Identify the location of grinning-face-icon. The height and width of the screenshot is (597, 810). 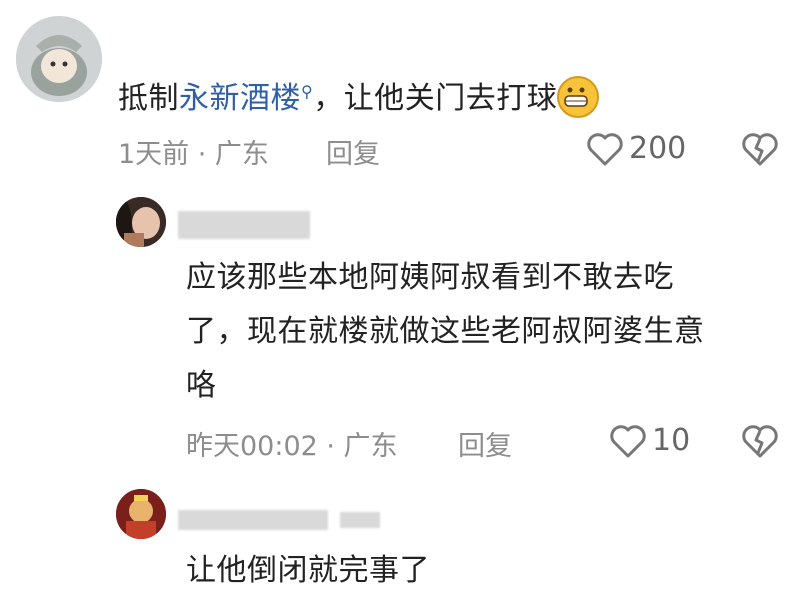
(578, 96).